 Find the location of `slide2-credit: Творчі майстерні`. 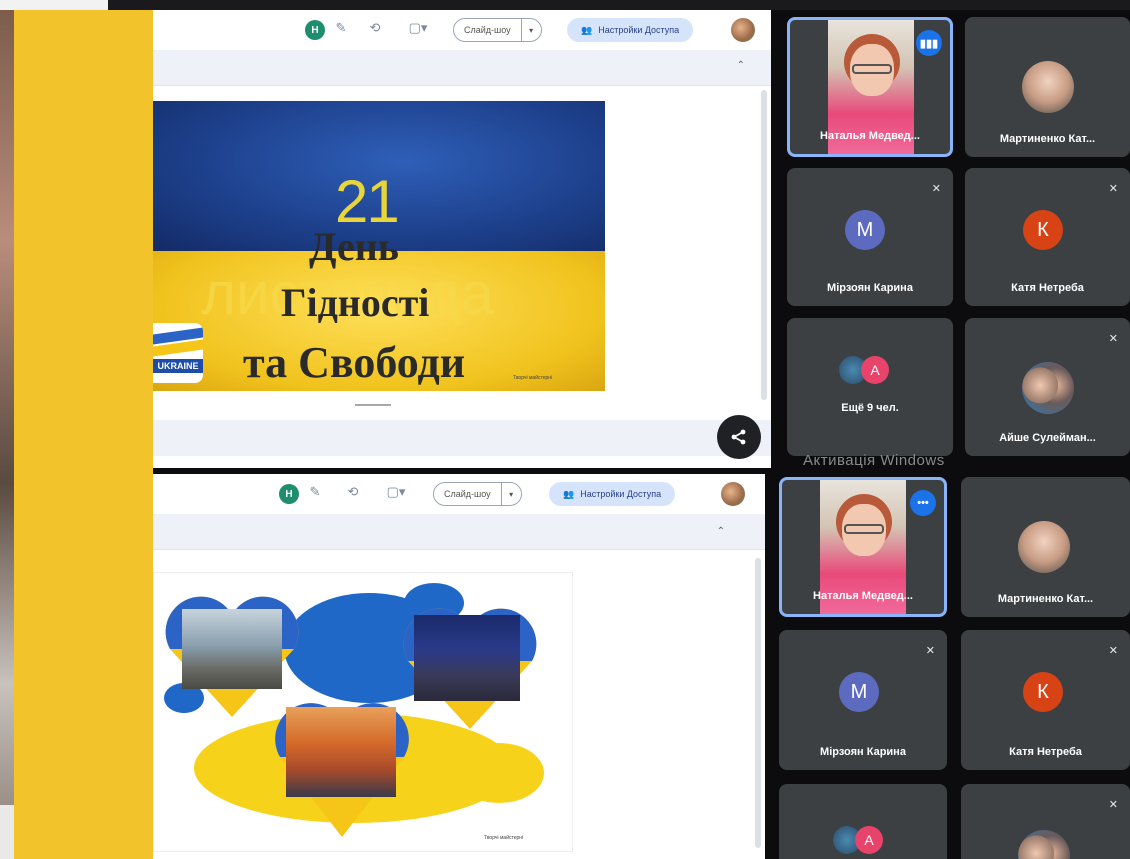

slide2-credit: Творчі майстерні is located at coordinates (504, 838).